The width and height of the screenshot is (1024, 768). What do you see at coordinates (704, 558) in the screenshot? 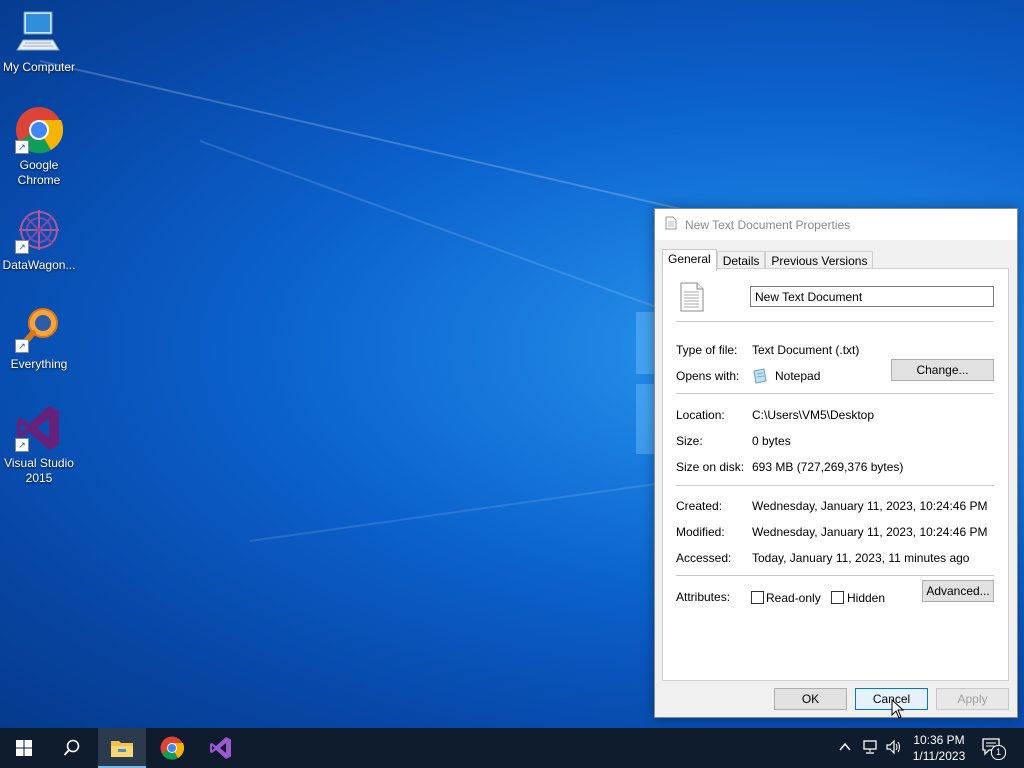
I see `accessed-label: Accessed:` at bounding box center [704, 558].